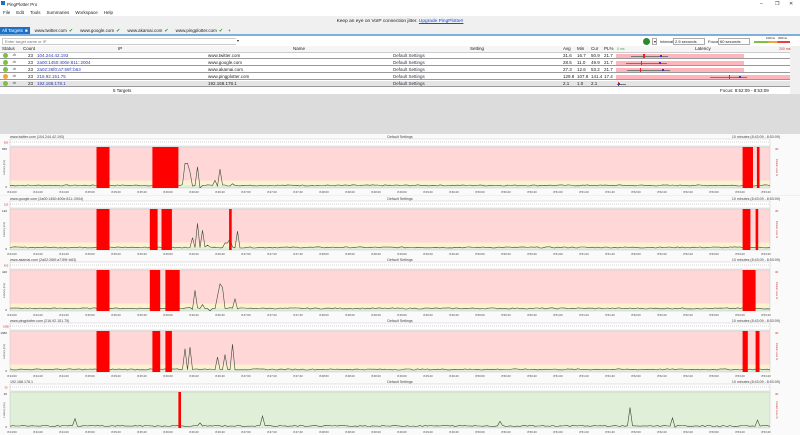  What do you see at coordinates (400, 114) in the screenshot?
I see `empty-area` at bounding box center [400, 114].